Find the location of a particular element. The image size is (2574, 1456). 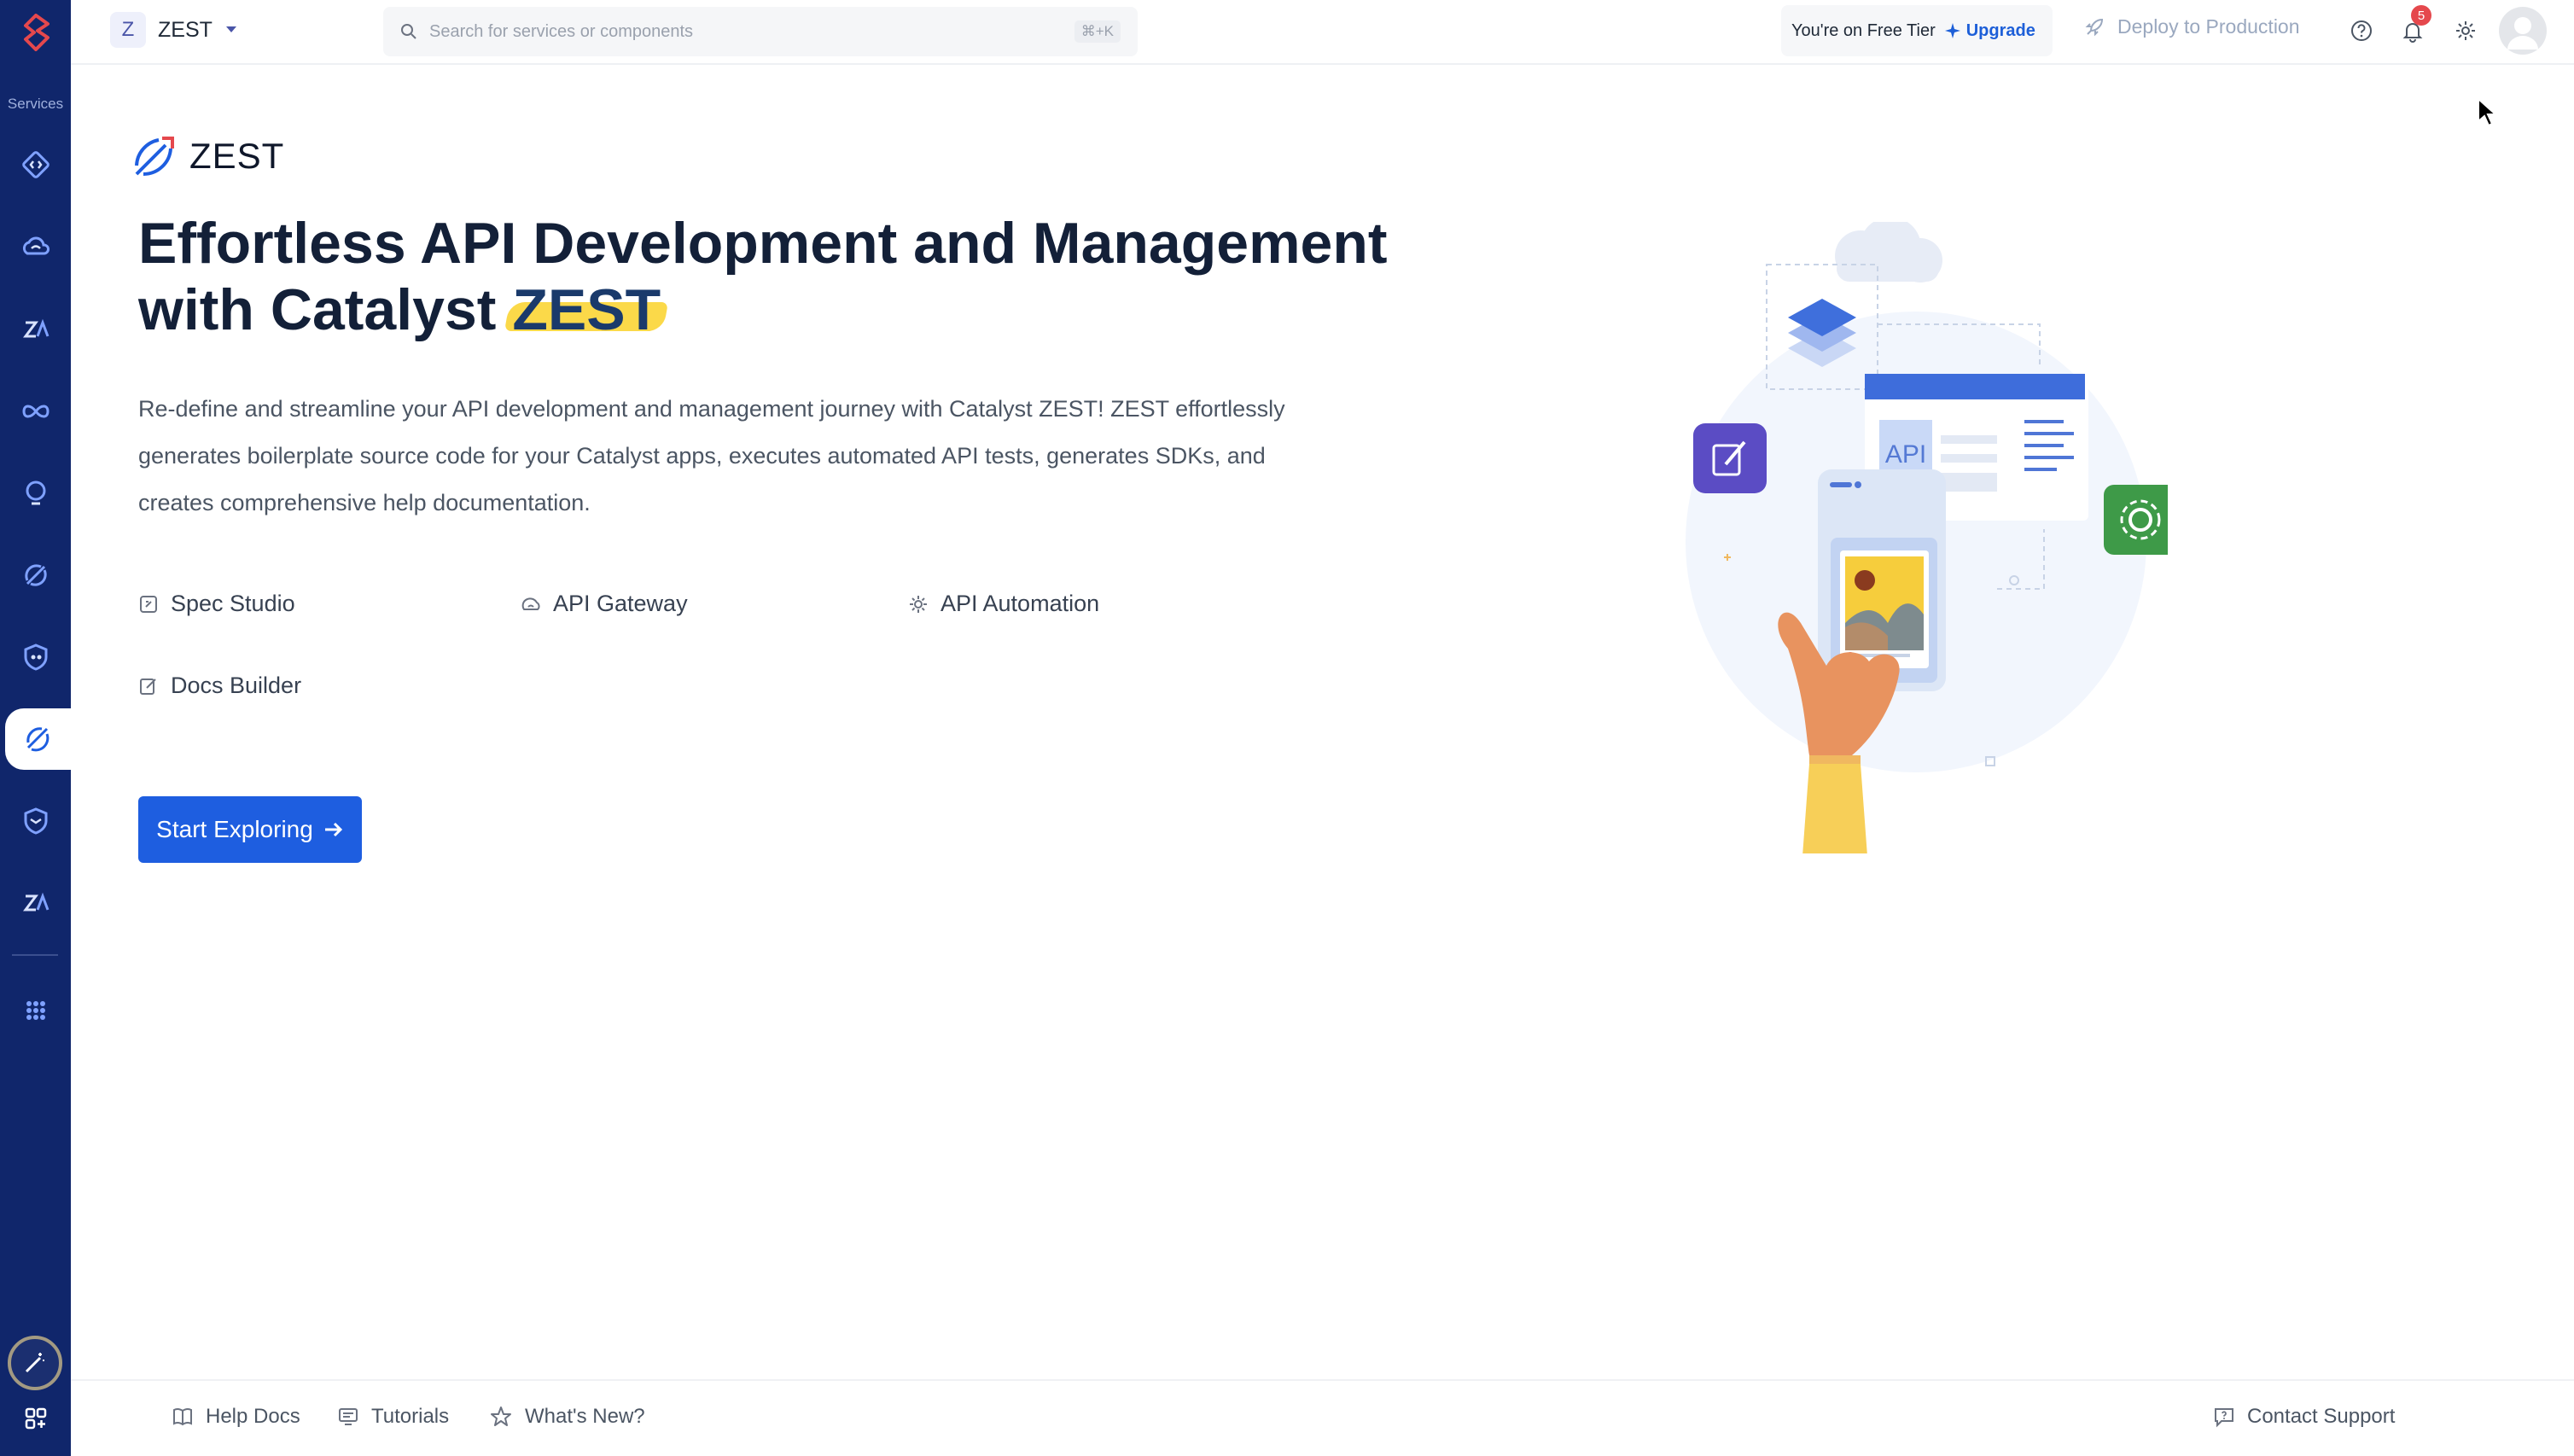

help-circle-icon is located at coordinates (2361, 31).